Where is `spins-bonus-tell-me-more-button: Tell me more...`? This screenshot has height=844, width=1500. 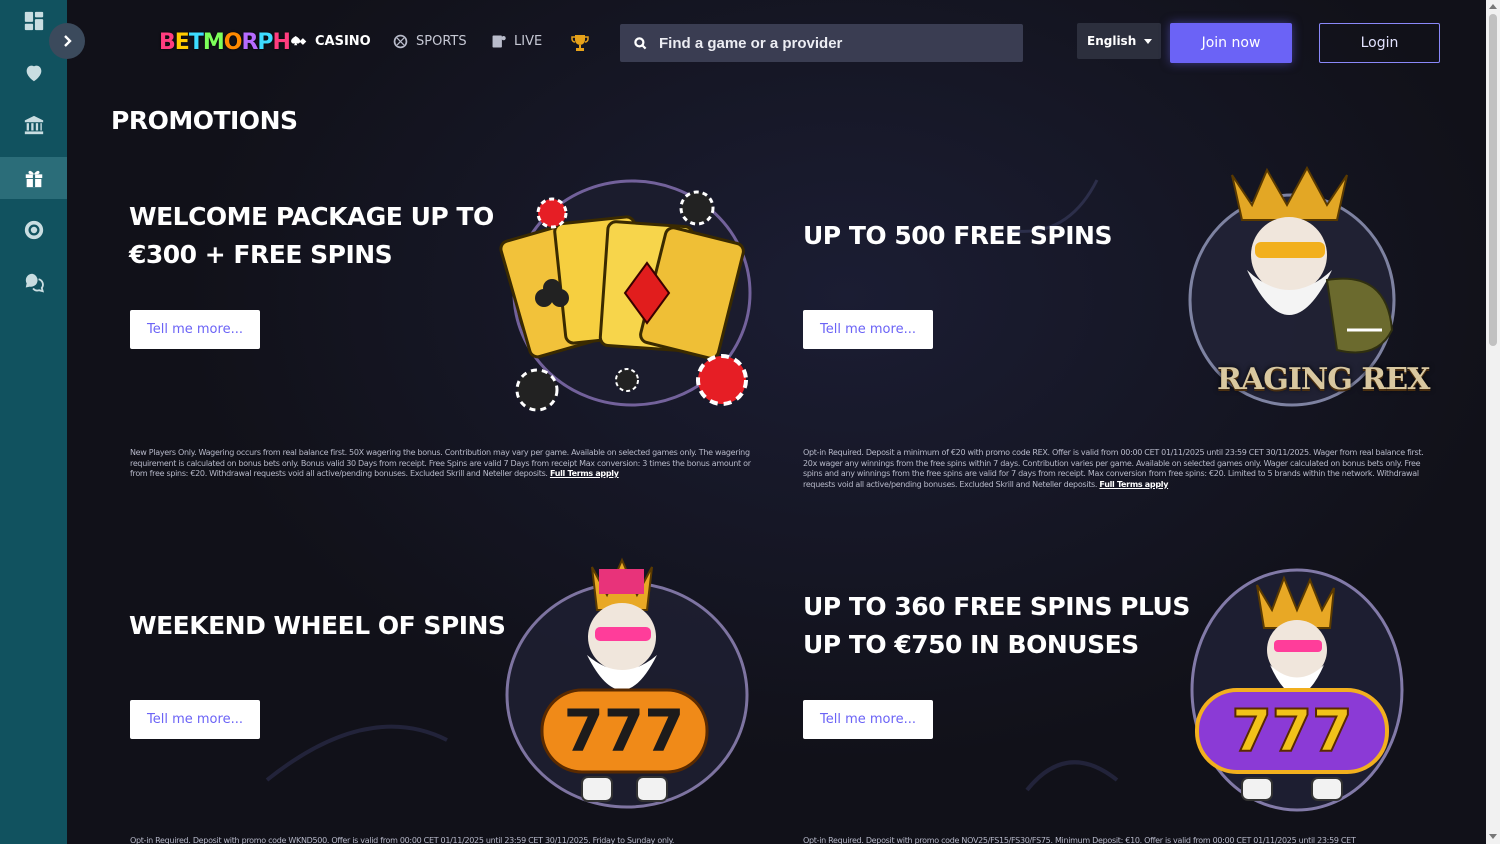 spins-bonus-tell-me-more-button: Tell me more... is located at coordinates (868, 719).